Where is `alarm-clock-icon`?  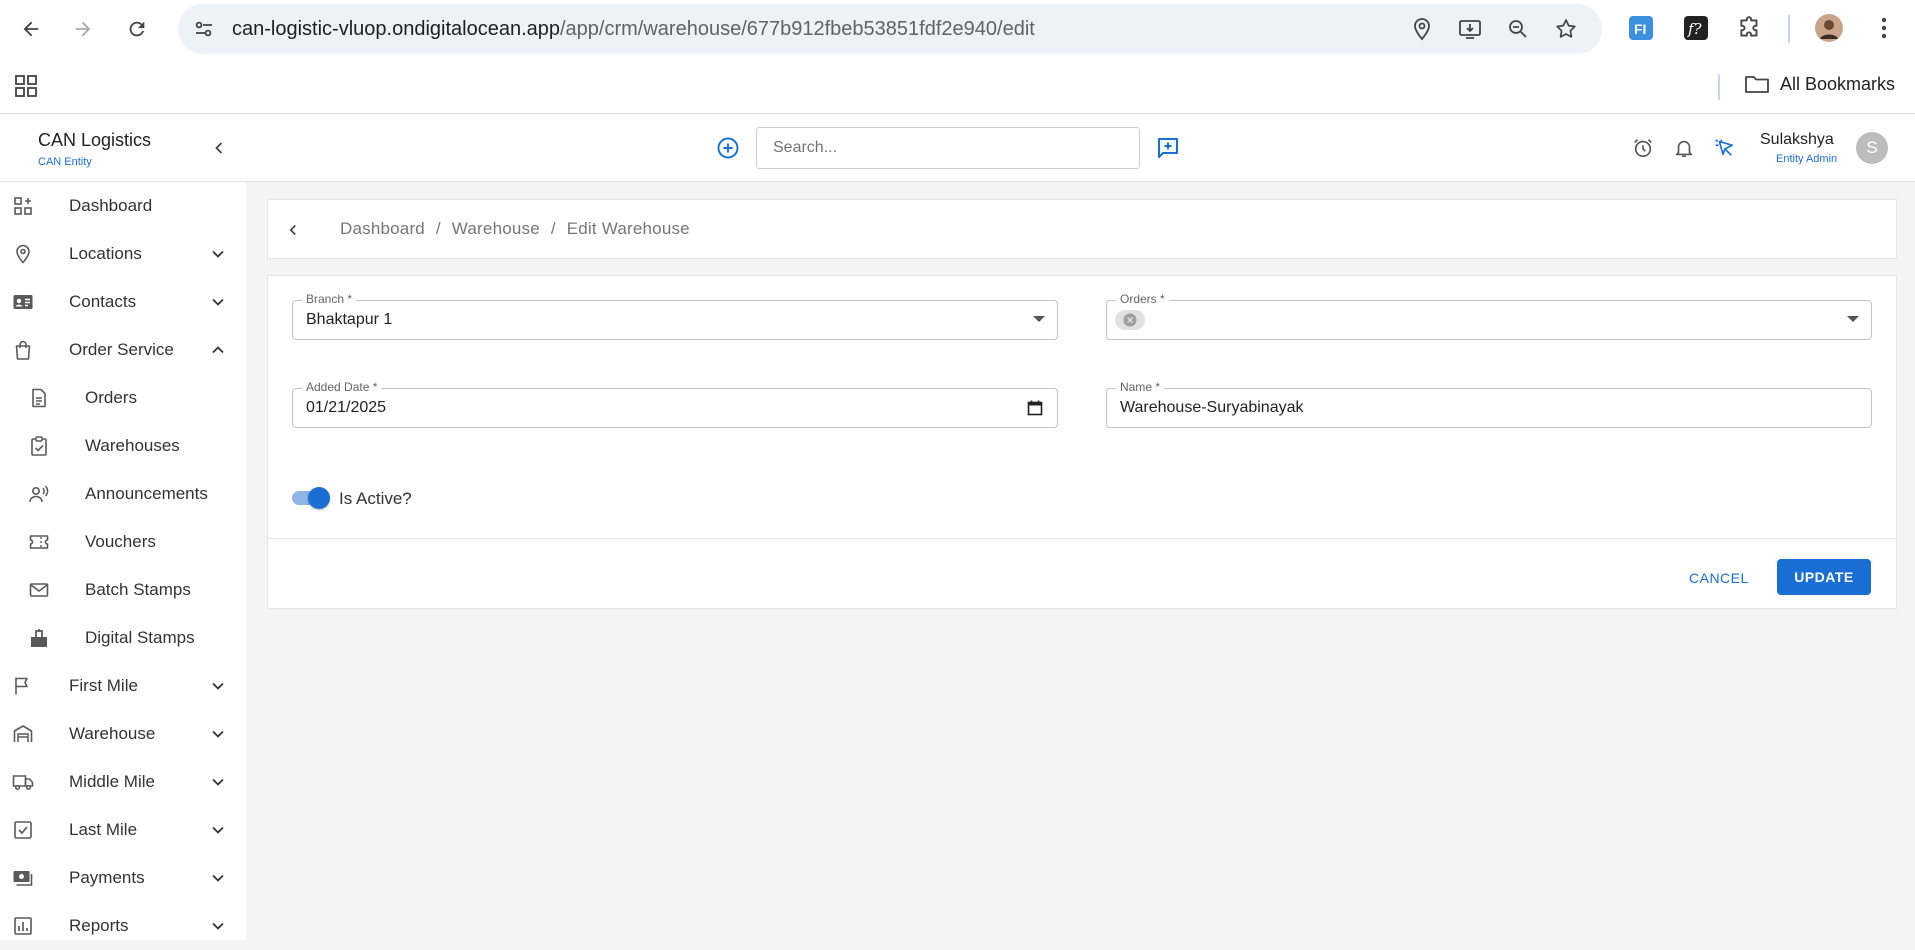
alarm-clock-icon is located at coordinates (1643, 148).